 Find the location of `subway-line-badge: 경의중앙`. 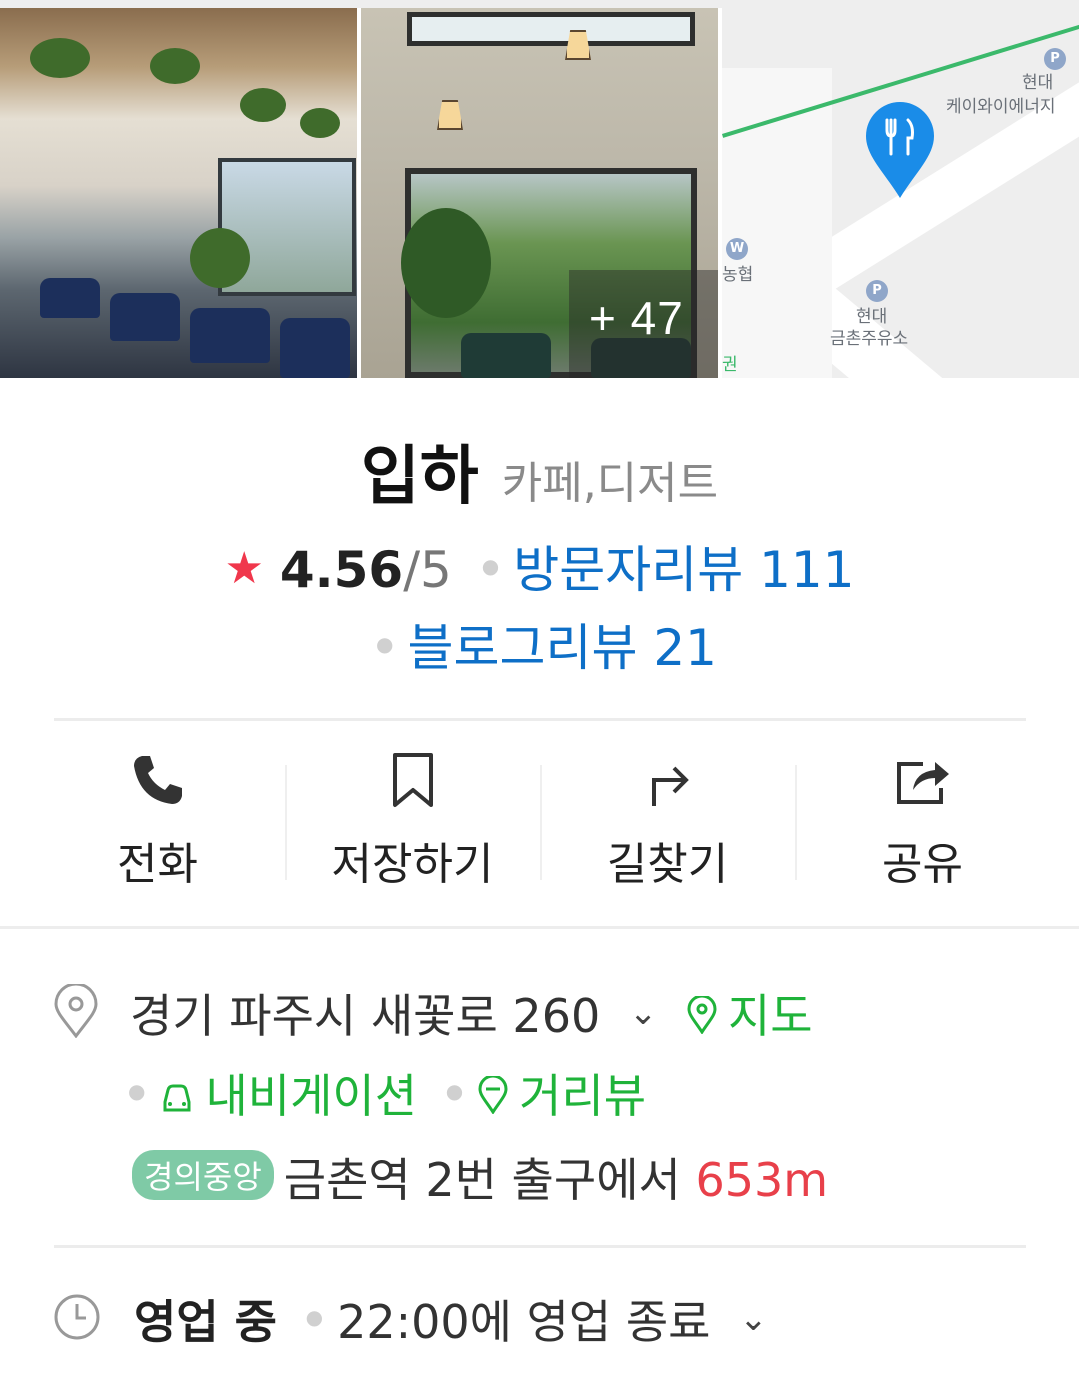

subway-line-badge: 경의중앙 is located at coordinates (203, 1175).